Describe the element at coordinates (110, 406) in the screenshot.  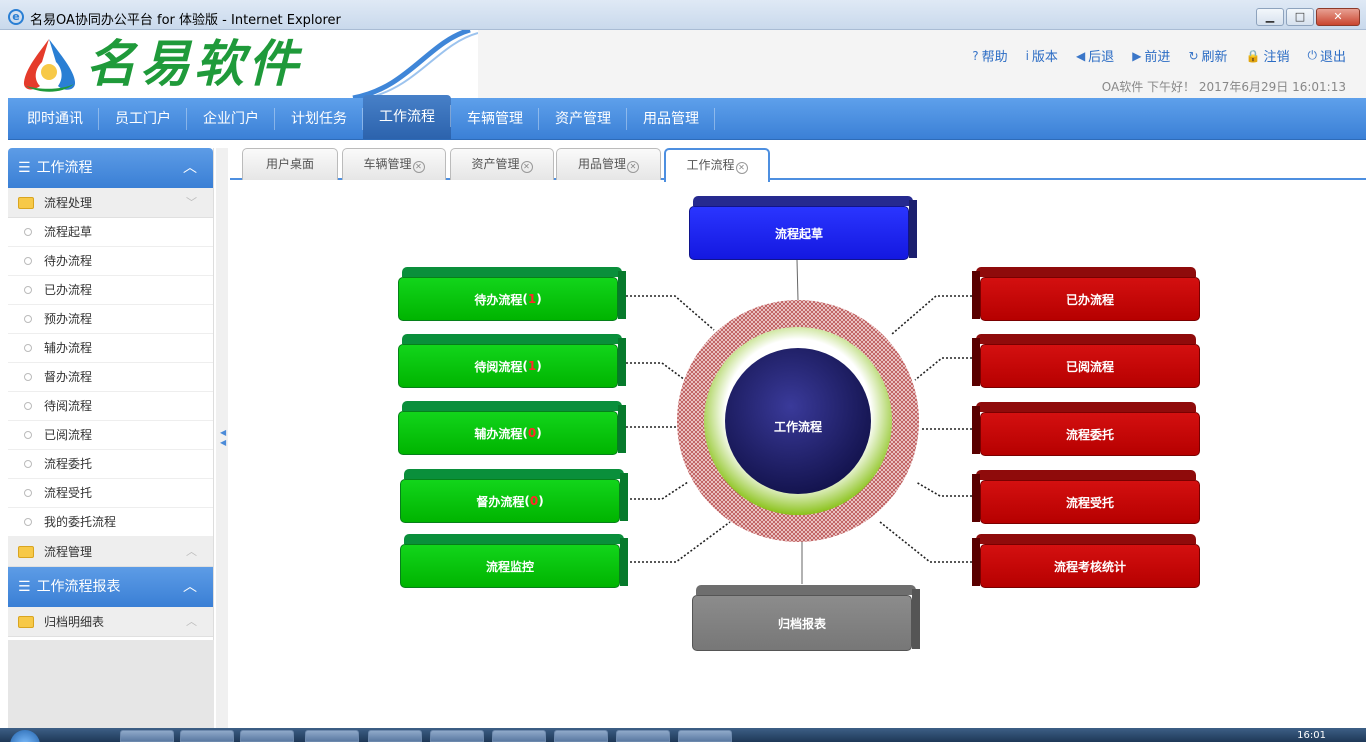
I see `sidebar-item-toread: 待阅流程` at that location.